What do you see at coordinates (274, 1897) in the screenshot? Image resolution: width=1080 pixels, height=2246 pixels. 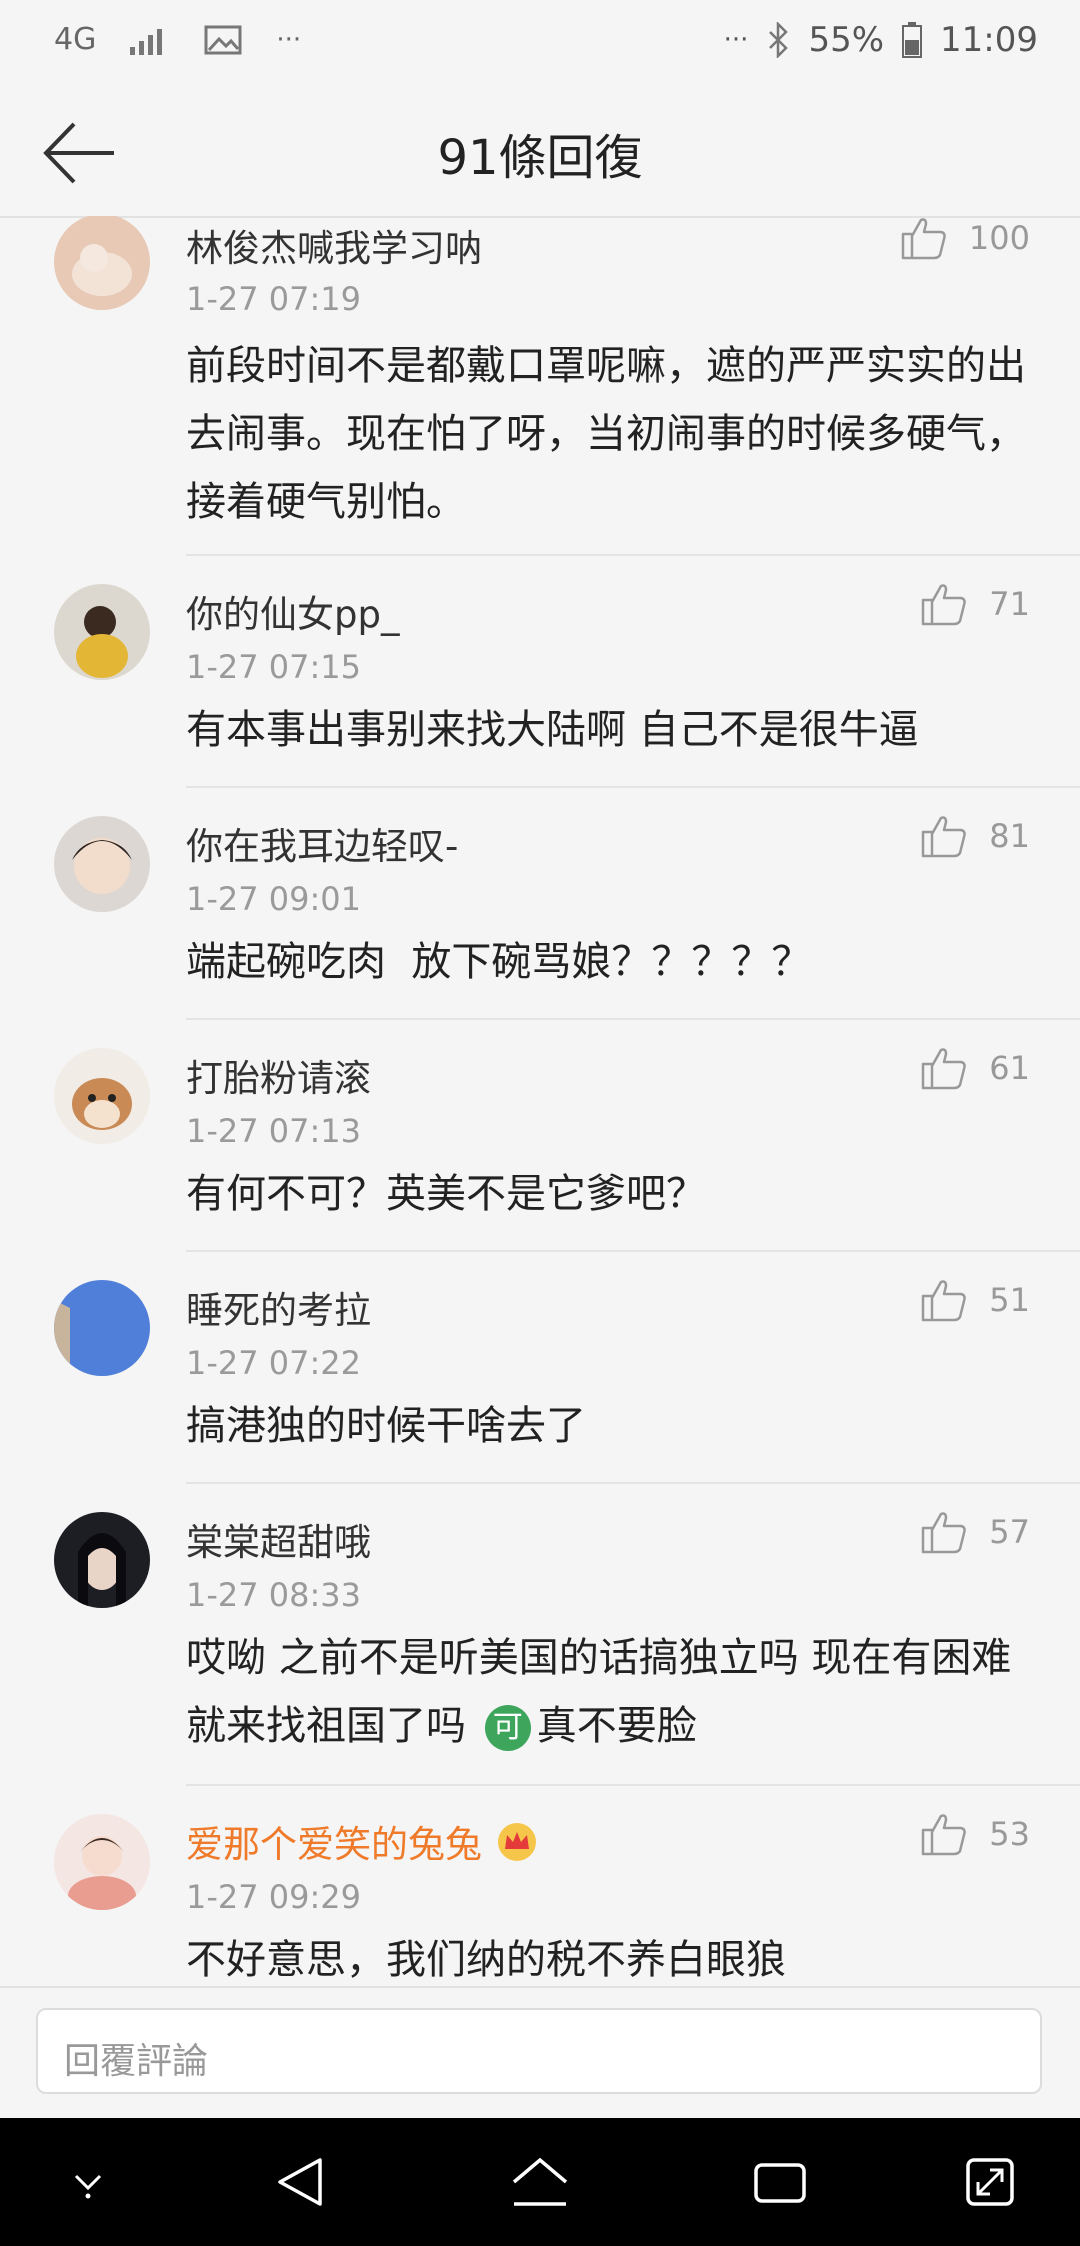 I see `comment-date: 1-27 09:29` at bounding box center [274, 1897].